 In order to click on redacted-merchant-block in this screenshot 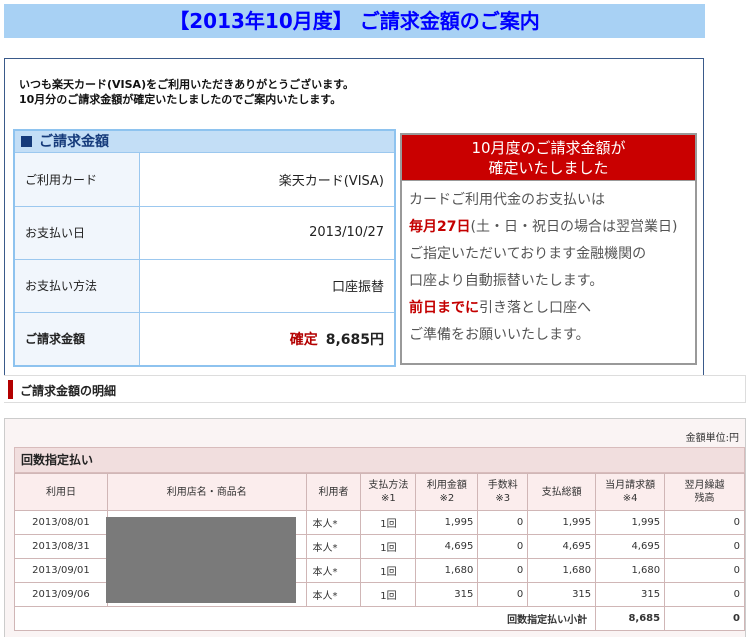, I will do `click(201, 560)`.